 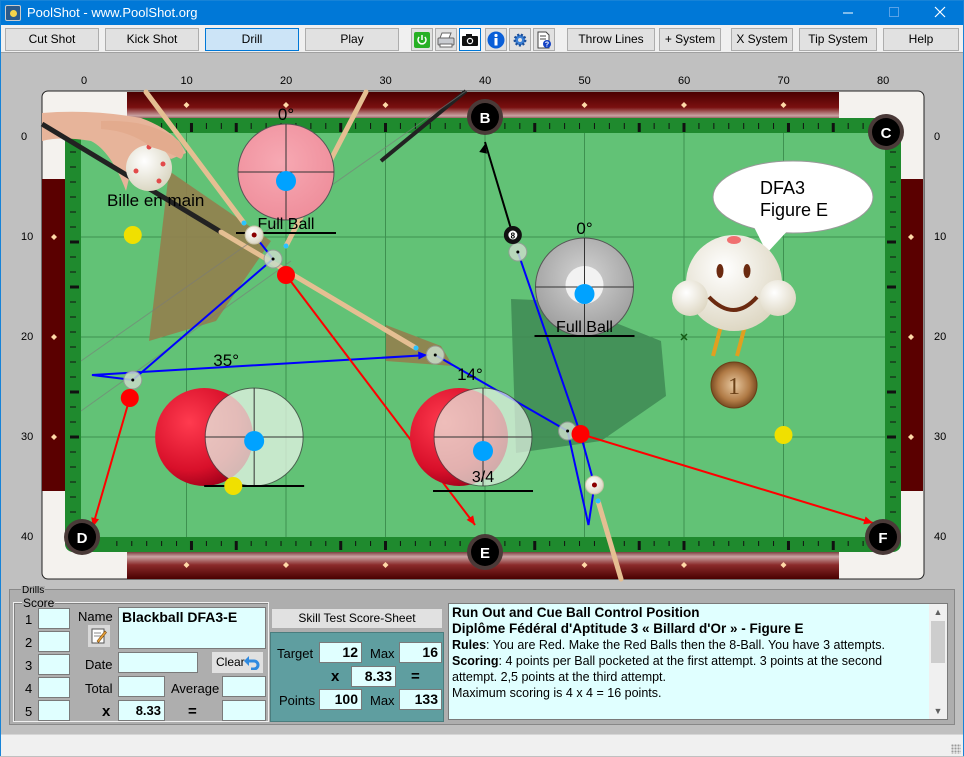 I want to click on close-button, so click(x=940, y=13).